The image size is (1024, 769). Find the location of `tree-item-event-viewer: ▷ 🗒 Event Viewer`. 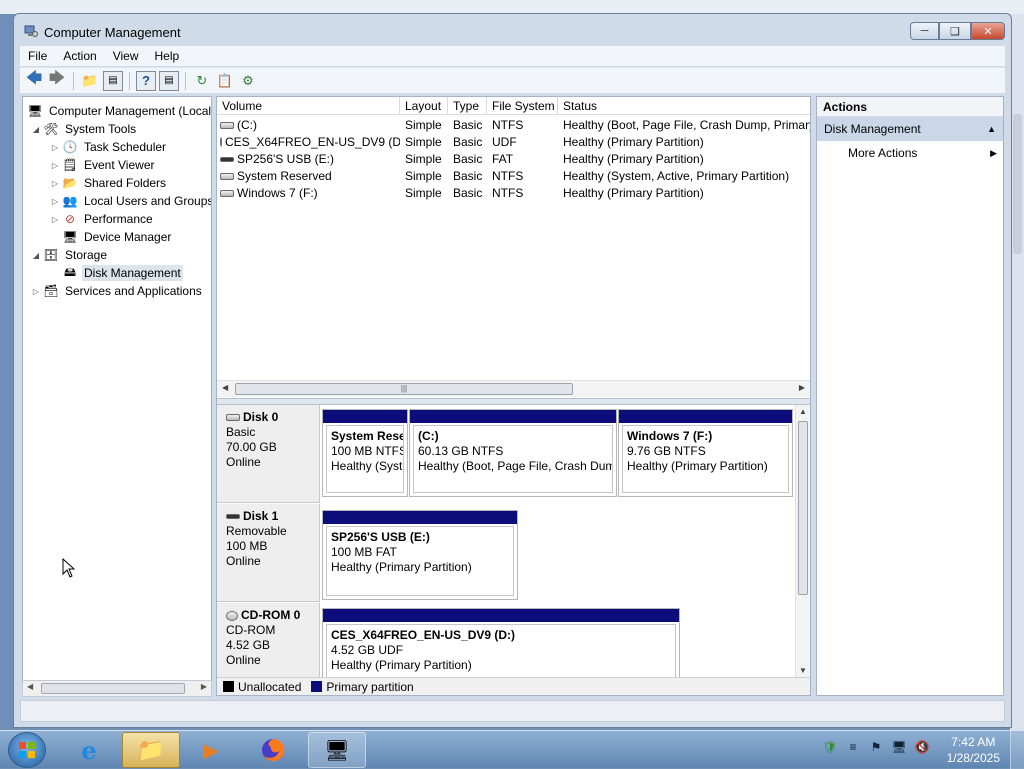

tree-item-event-viewer: ▷ 🗒 Event Viewer is located at coordinates (103, 165).